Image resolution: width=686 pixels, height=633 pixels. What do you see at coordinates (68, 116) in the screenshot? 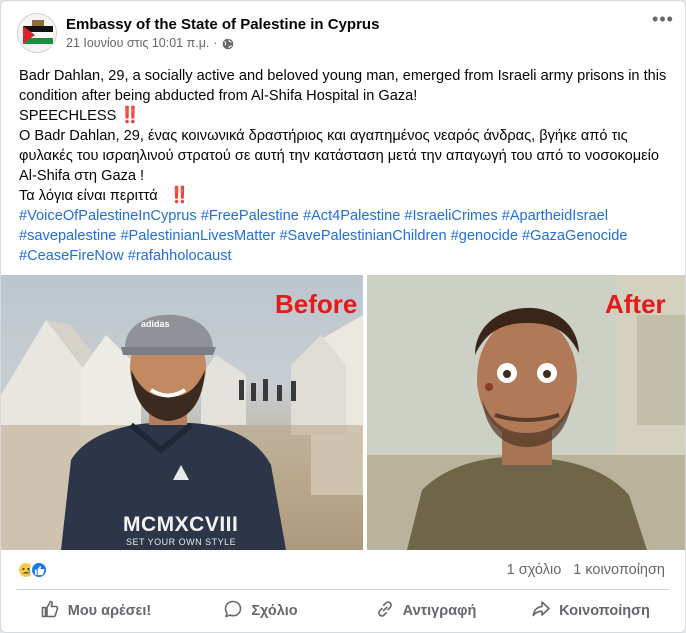
I see `speechless-label: SPEECHLESS` at bounding box center [68, 116].